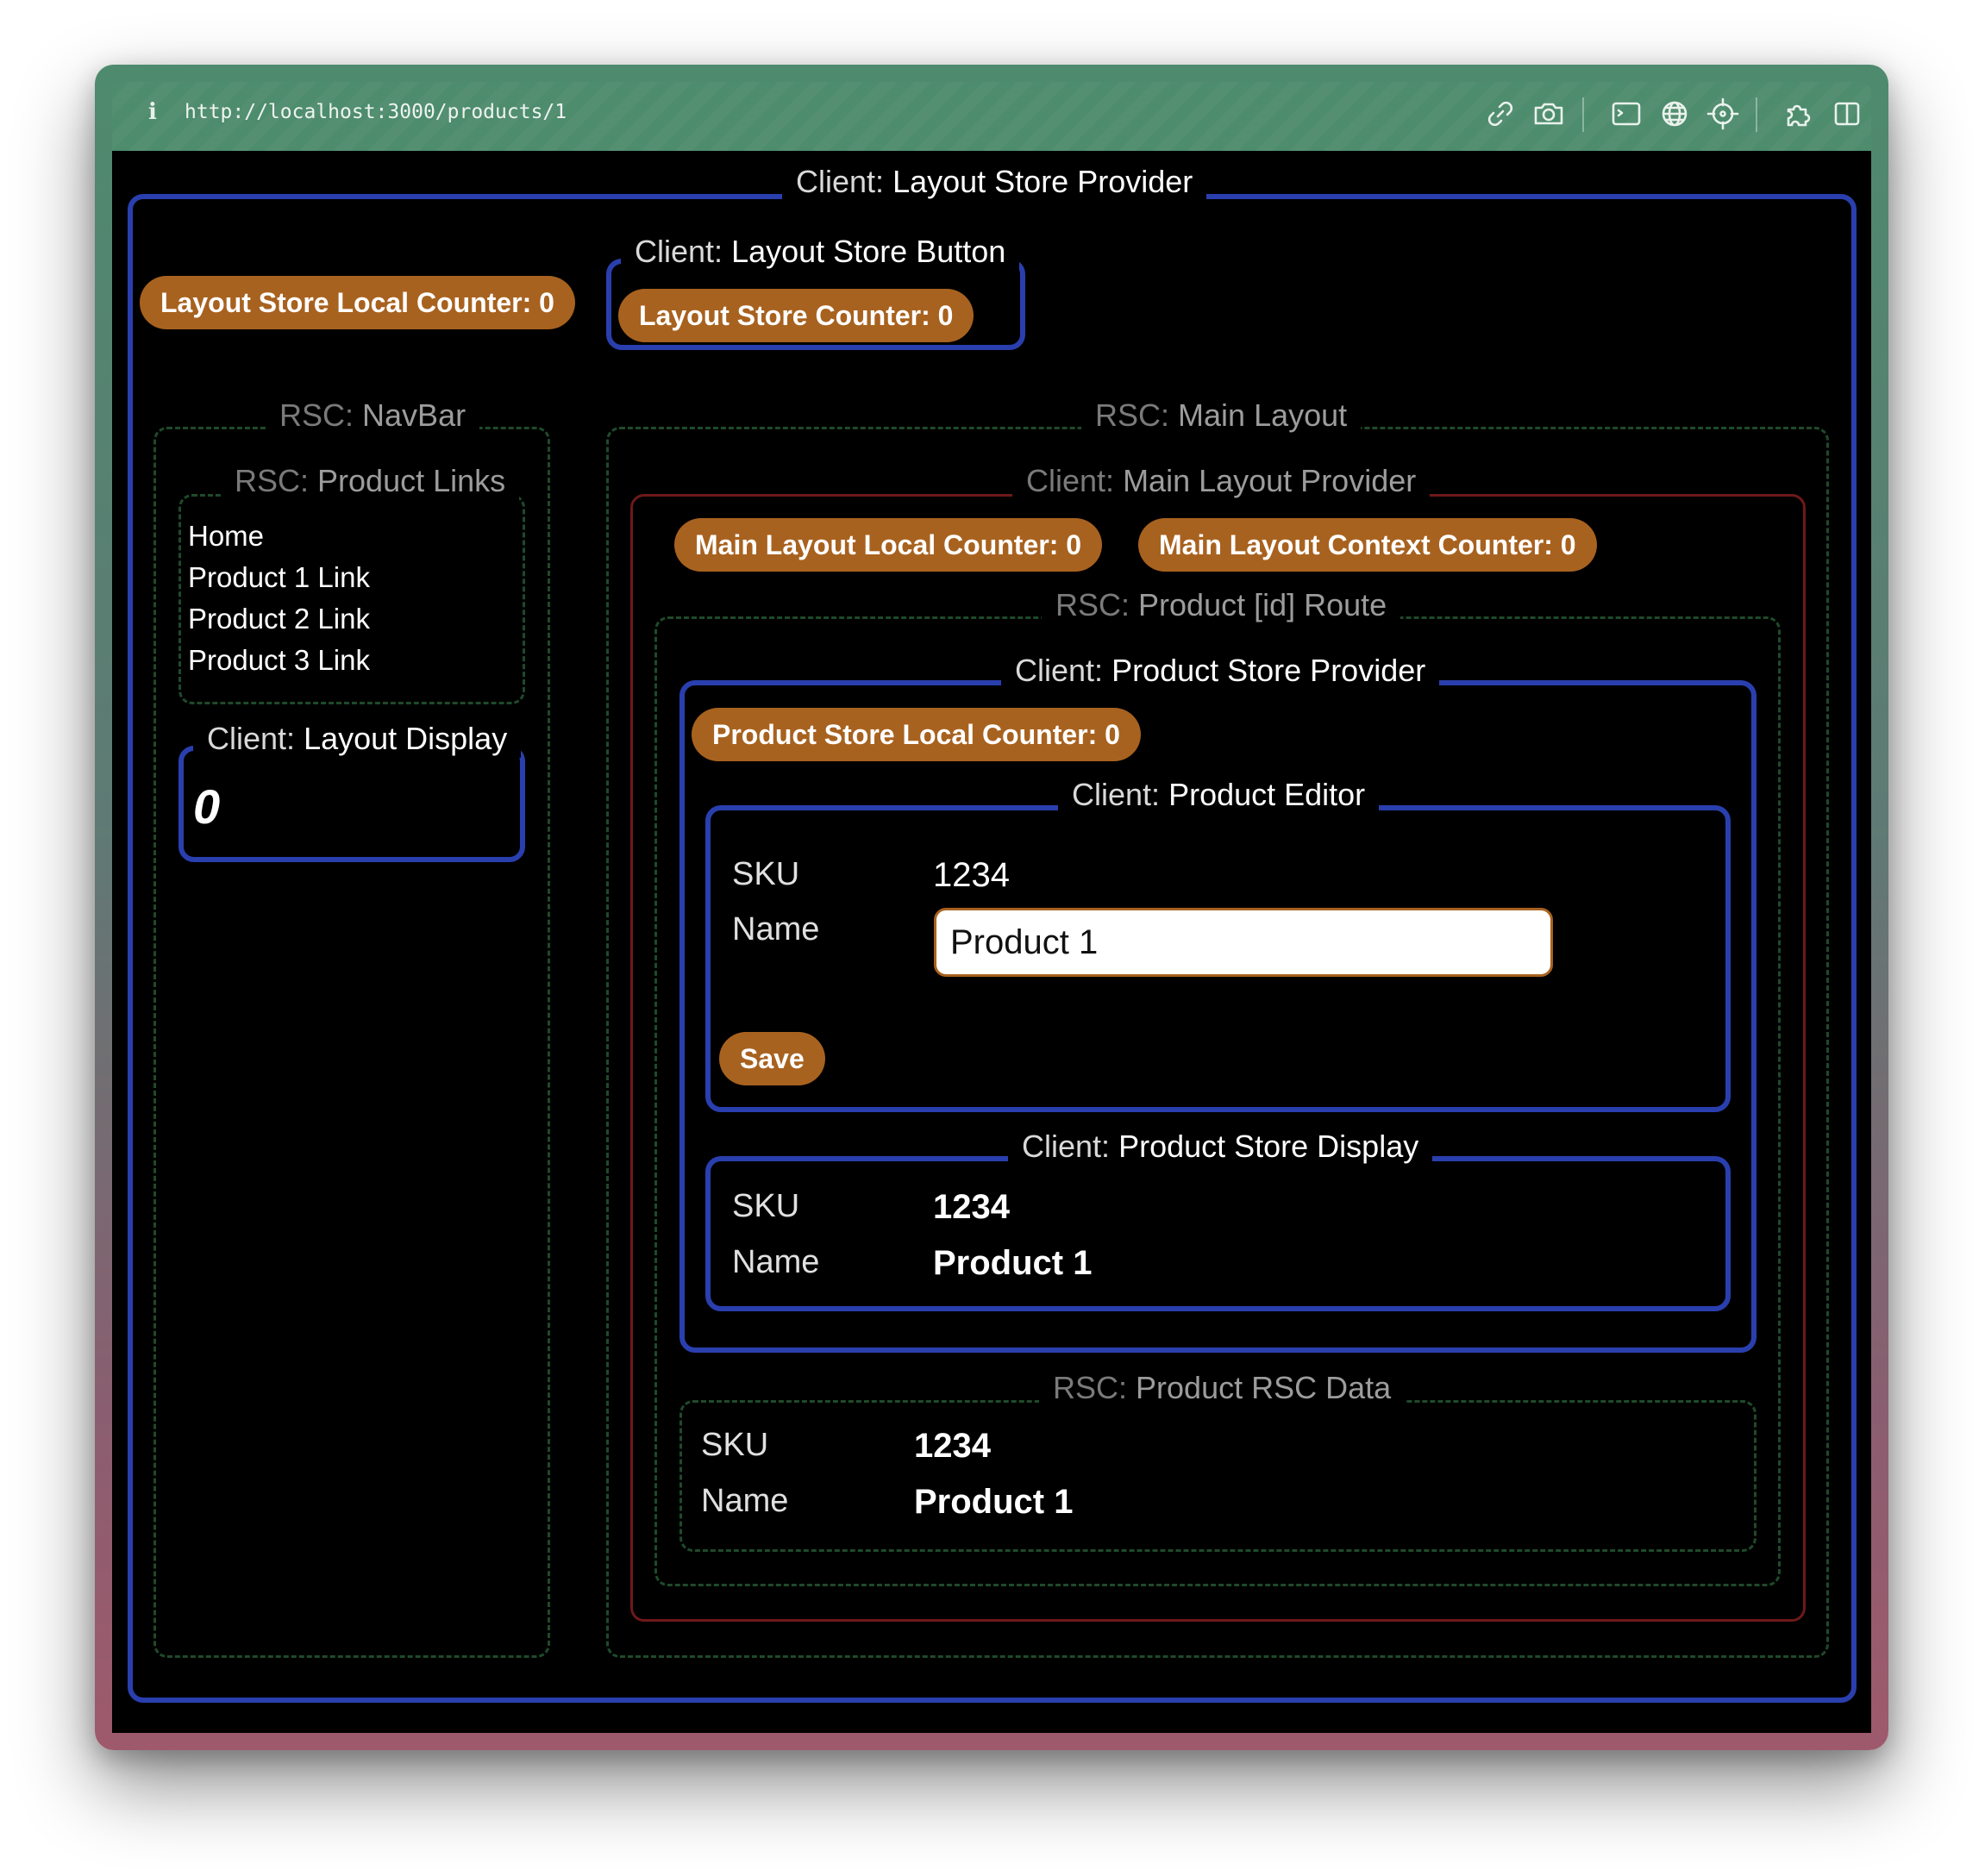 The width and height of the screenshot is (1985, 1876). I want to click on crosshair-icon, so click(1723, 114).